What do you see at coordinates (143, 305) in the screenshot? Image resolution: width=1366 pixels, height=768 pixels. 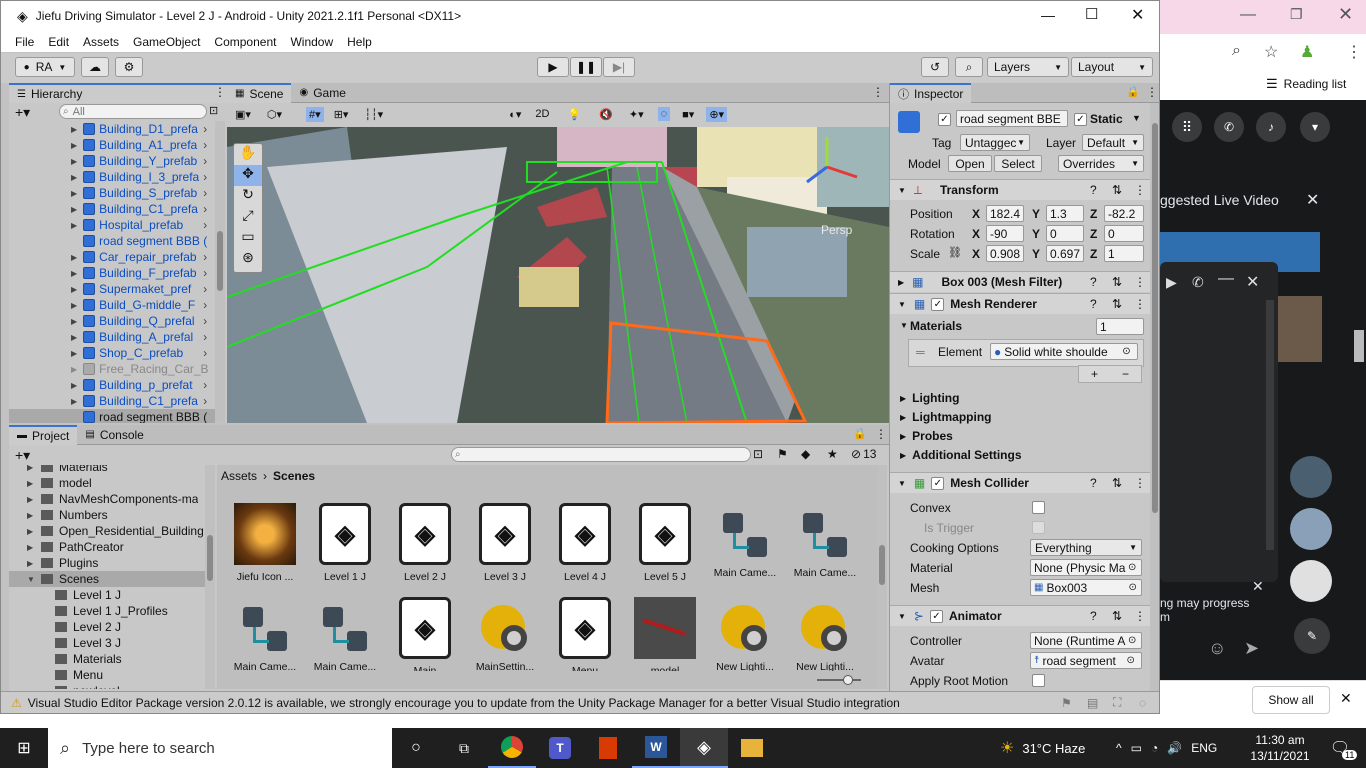 I see `hierarchy-item: ▶ Build_G-middle_F ›` at bounding box center [143, 305].